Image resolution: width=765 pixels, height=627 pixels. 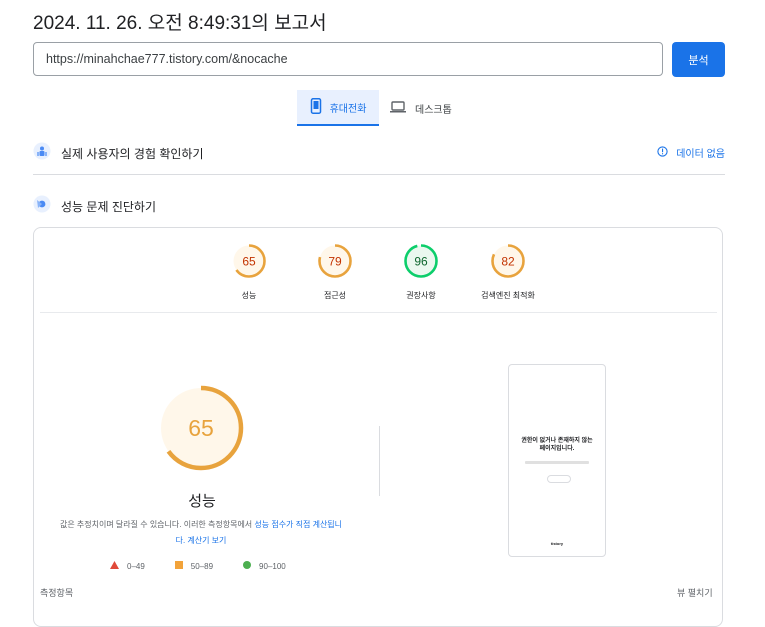 What do you see at coordinates (421, 295) in the screenshot?
I see `gauge-label: 권장사항` at bounding box center [421, 295].